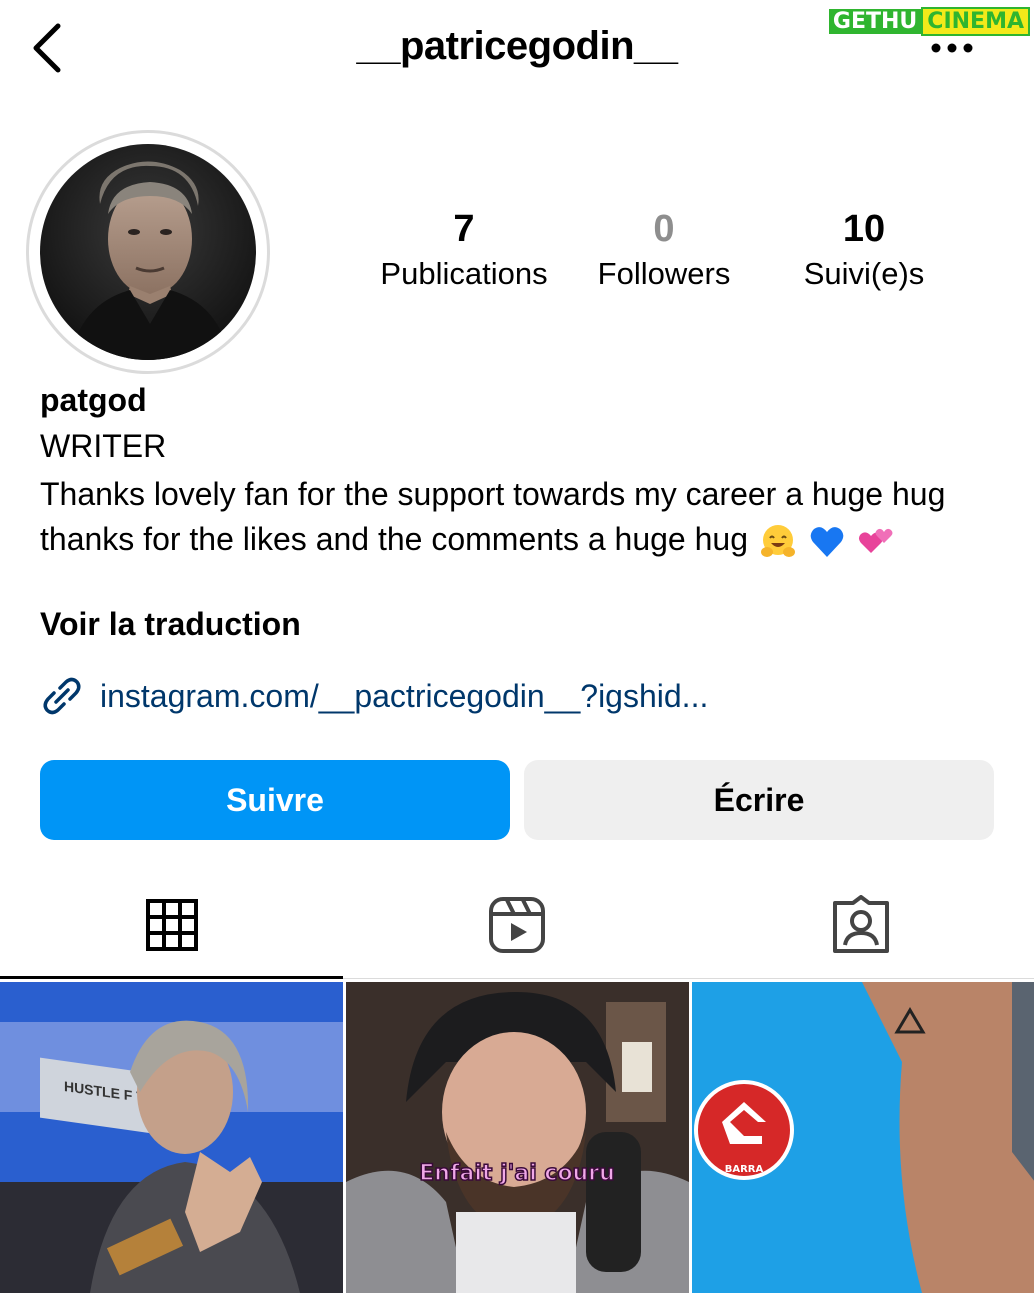 The height and width of the screenshot is (1293, 1034). Describe the element at coordinates (103, 446) in the screenshot. I see `profile-category: WRITER` at that location.